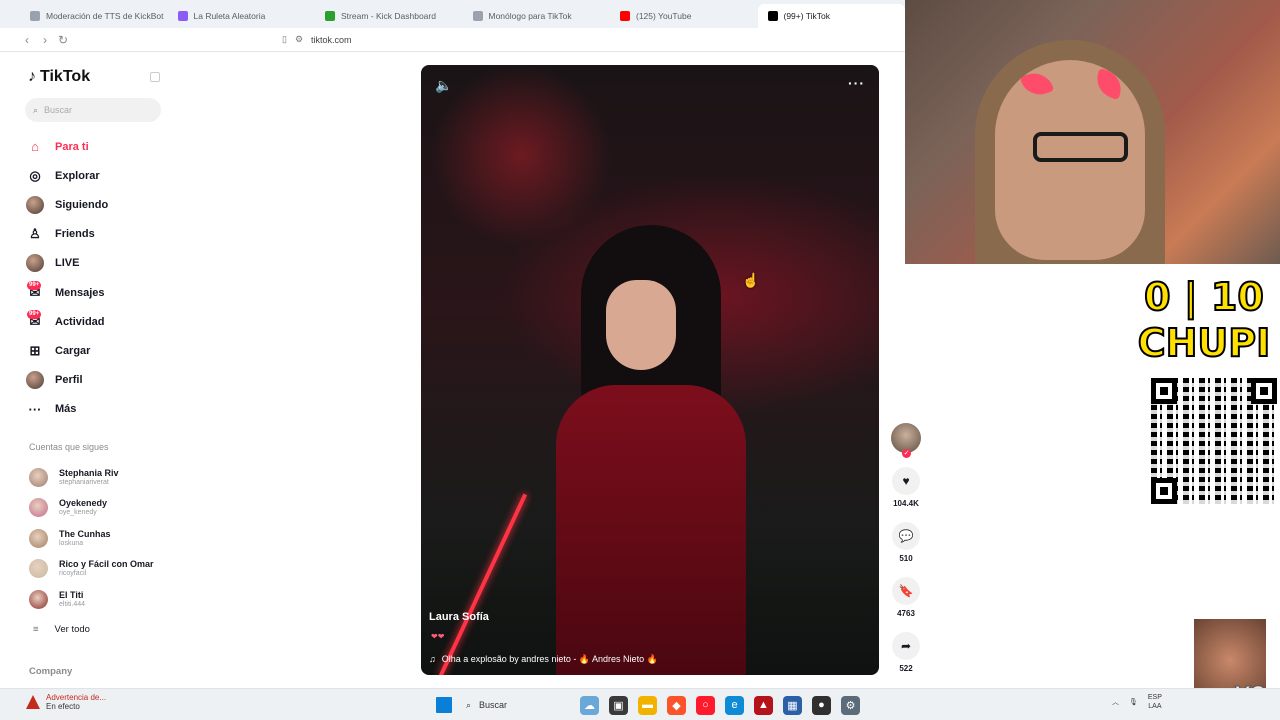  Describe the element at coordinates (459, 617) in the screenshot. I see `video-author: Laura Sofía` at that location.